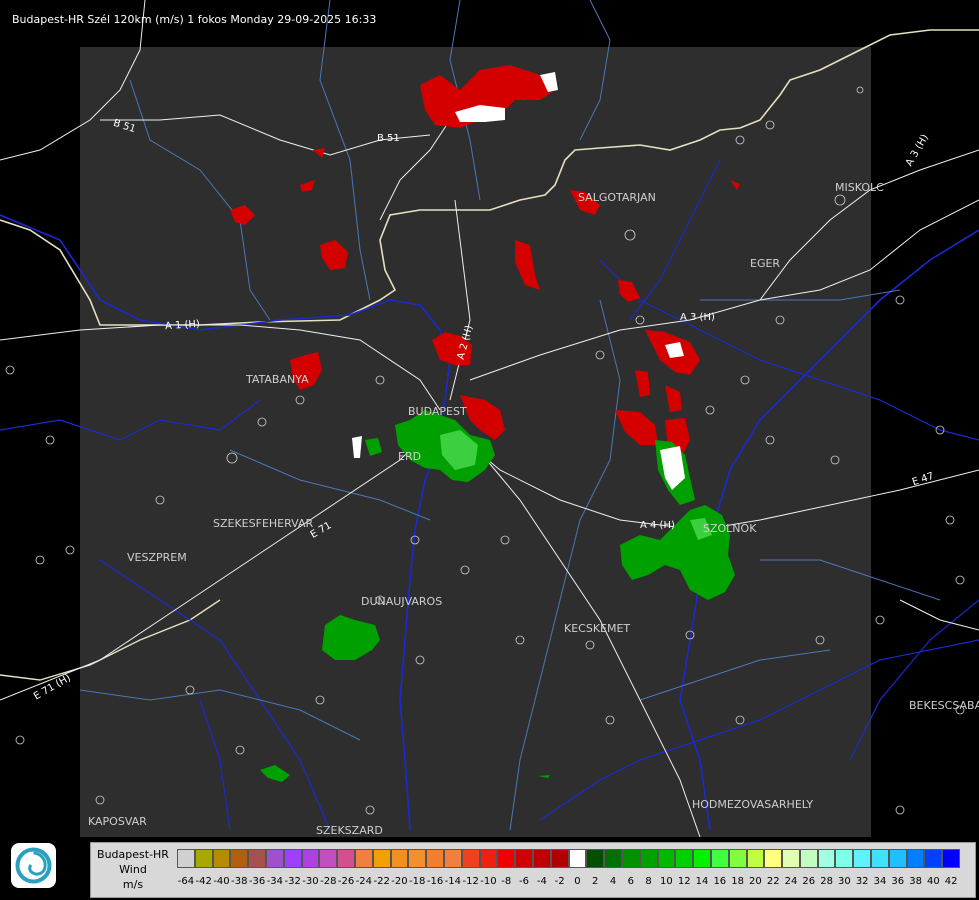 The height and width of the screenshot is (900, 979). I want to click on met-service-logo, so click(33, 865).